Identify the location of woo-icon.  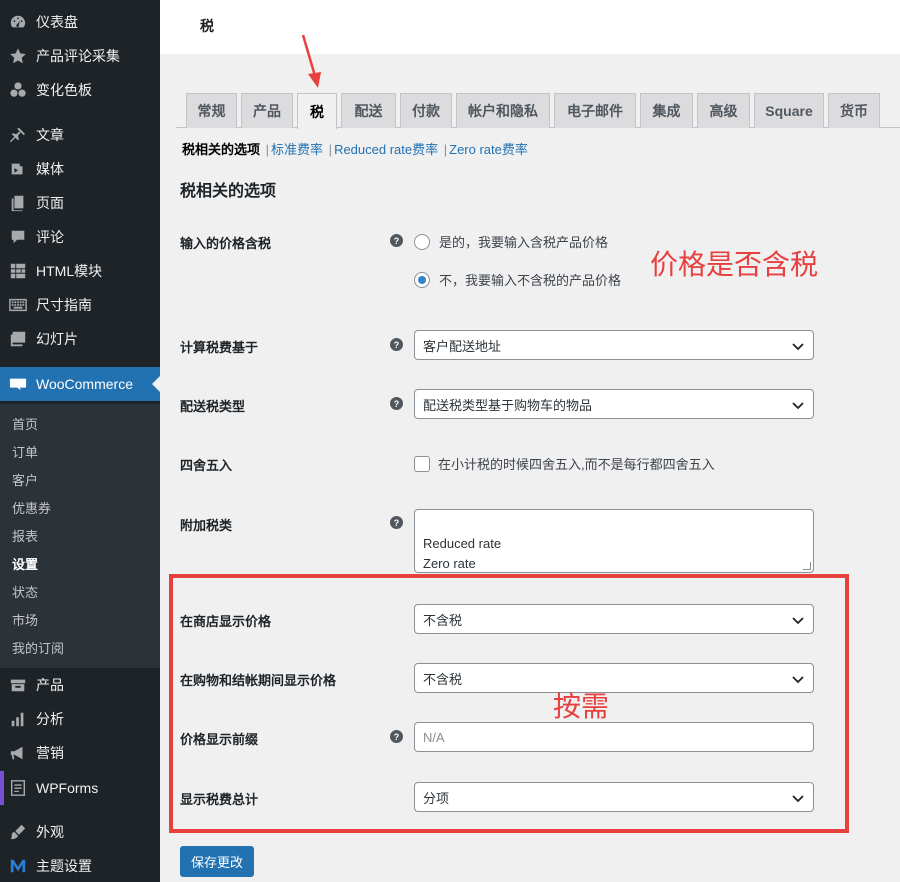
(18, 384).